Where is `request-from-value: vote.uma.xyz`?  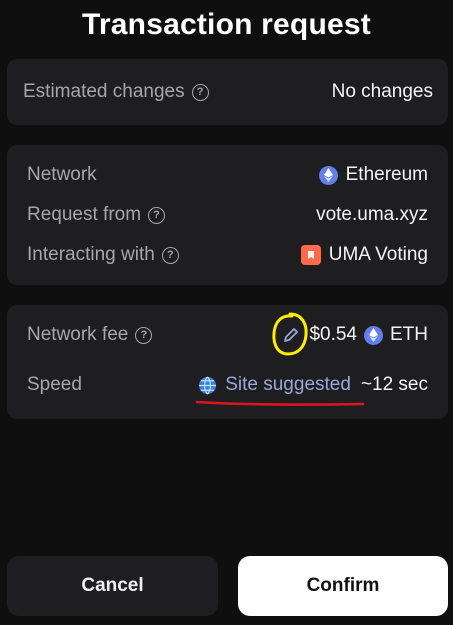 request-from-value: vote.uma.xyz is located at coordinates (372, 214).